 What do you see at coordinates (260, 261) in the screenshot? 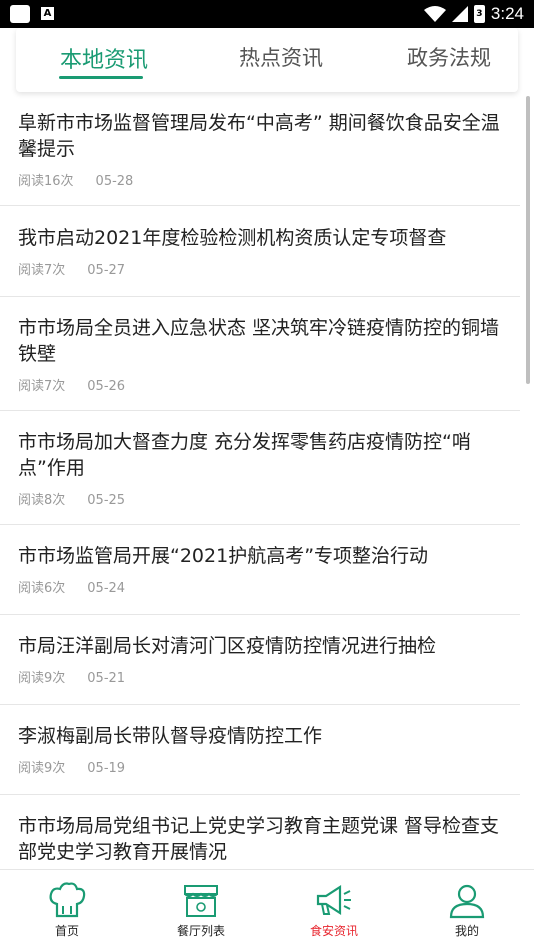
I see `list-item: 我市启动2021年度检验检测机构资质认定专项督查 阅读7次 05-27` at bounding box center [260, 261].